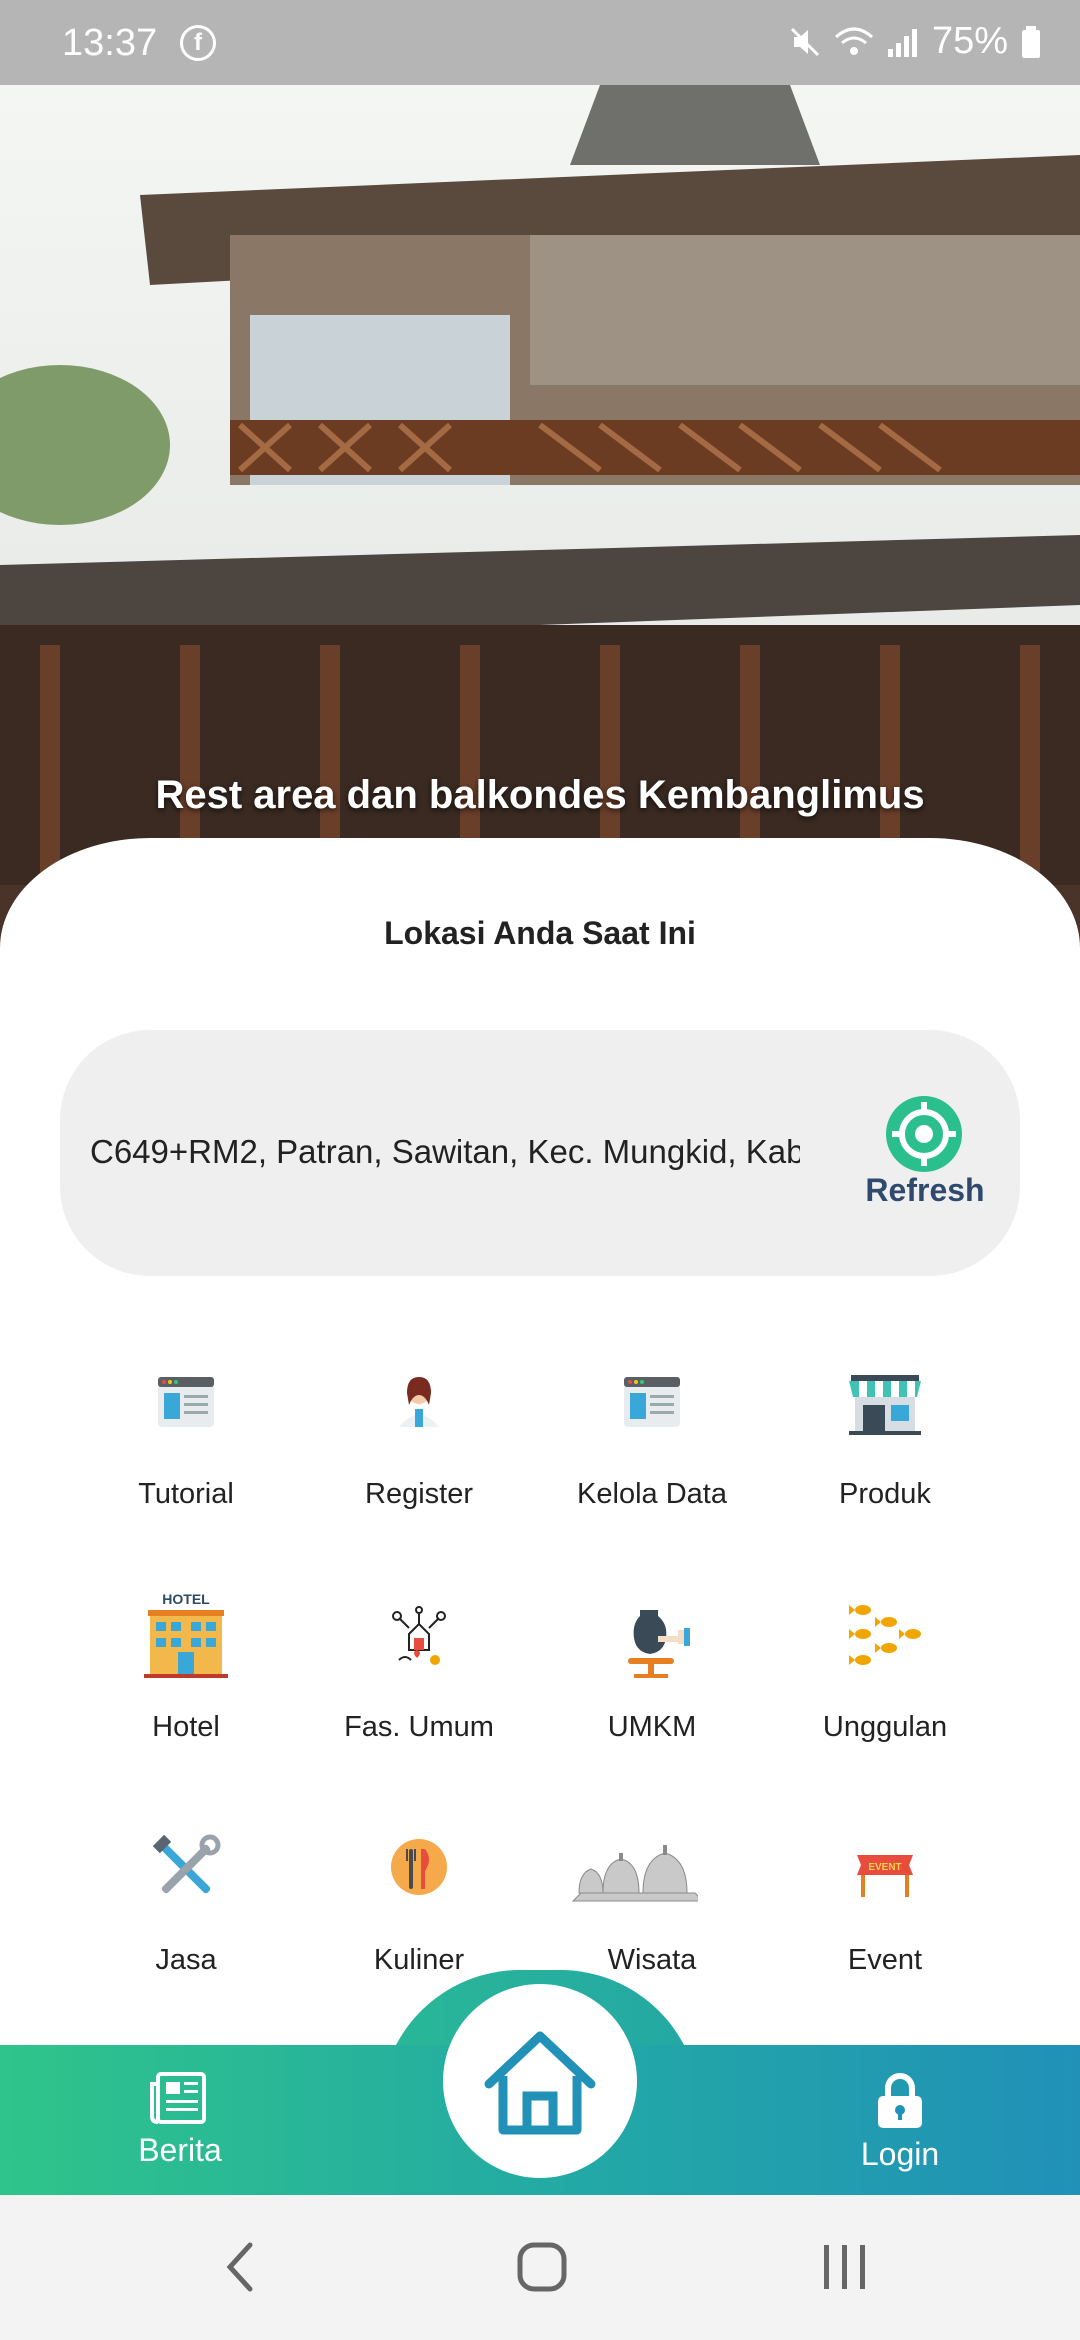 The image size is (1080, 2340). I want to click on wifi-icon, so click(853, 41).